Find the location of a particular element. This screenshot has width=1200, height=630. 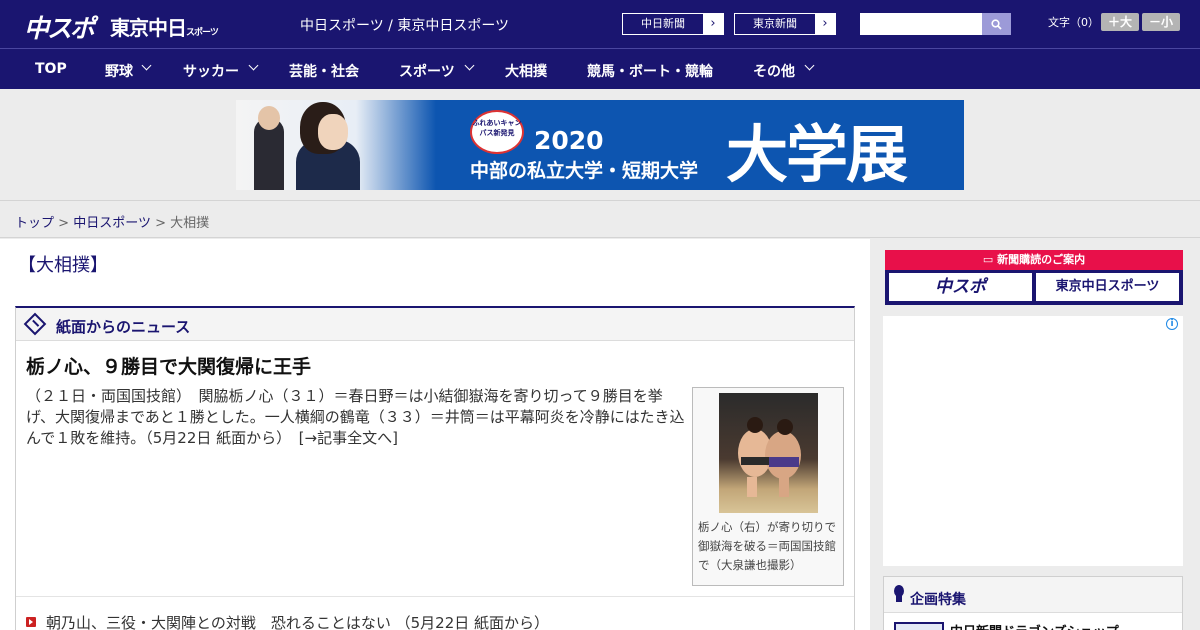

news-box-header: 紙面からのニュース is located at coordinates (435, 324).